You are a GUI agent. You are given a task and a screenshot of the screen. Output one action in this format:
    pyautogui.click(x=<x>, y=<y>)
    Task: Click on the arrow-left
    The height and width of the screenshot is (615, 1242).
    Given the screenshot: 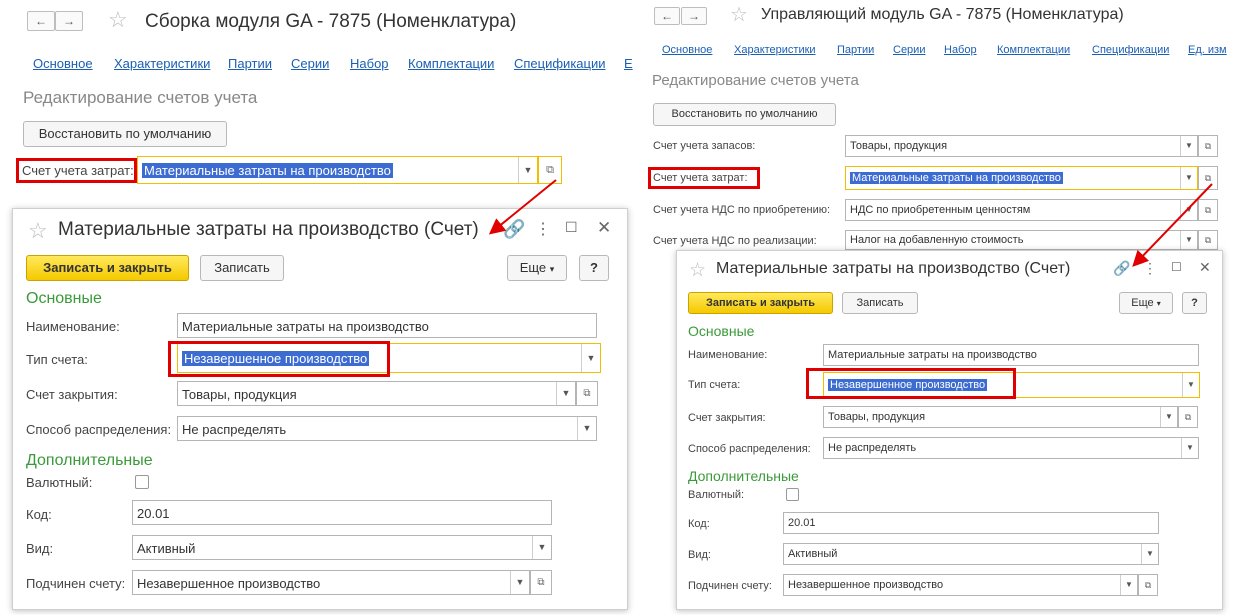 What is the action you would take?
    pyautogui.click(x=522, y=207)
    